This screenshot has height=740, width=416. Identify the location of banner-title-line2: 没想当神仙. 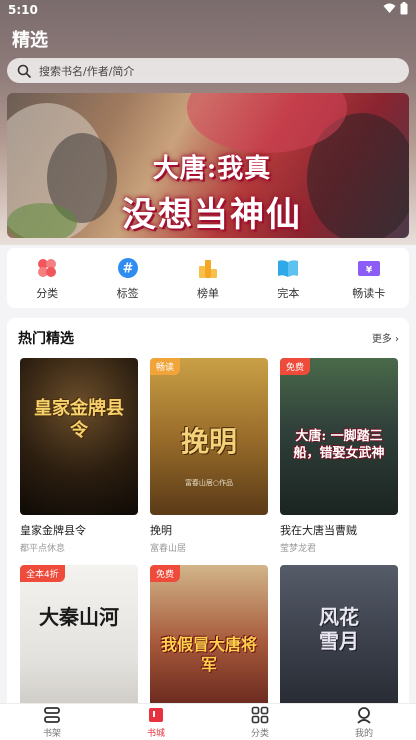
(212, 215).